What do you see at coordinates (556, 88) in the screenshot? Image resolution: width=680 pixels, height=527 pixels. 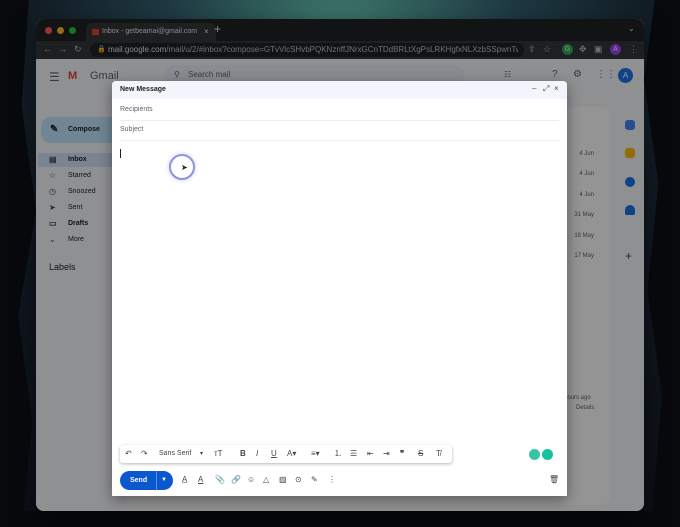 I see `close-icon: ×` at bounding box center [556, 88].